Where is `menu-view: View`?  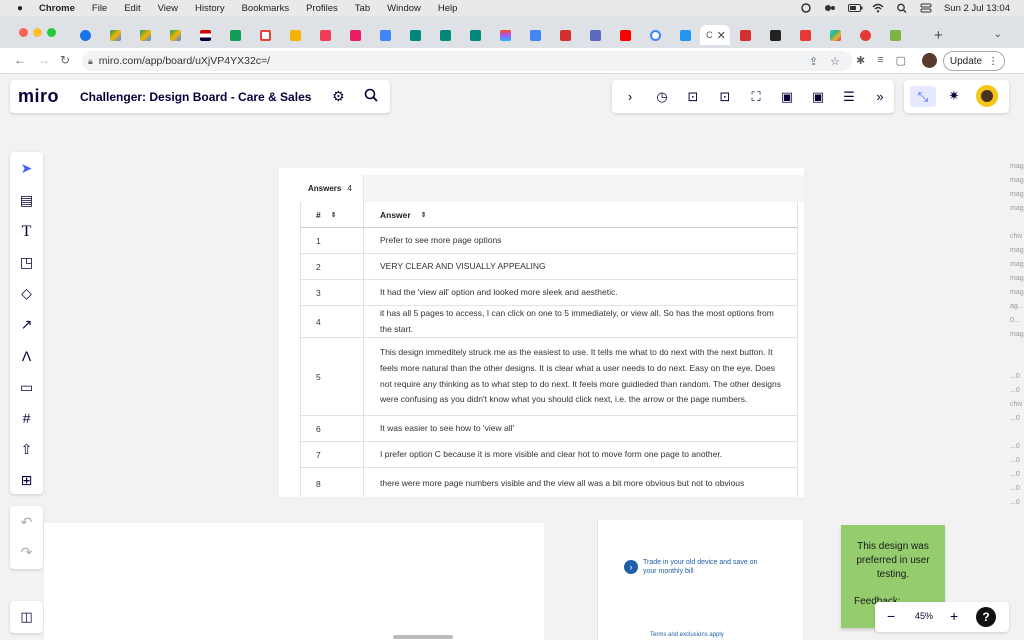 menu-view: View is located at coordinates (168, 8).